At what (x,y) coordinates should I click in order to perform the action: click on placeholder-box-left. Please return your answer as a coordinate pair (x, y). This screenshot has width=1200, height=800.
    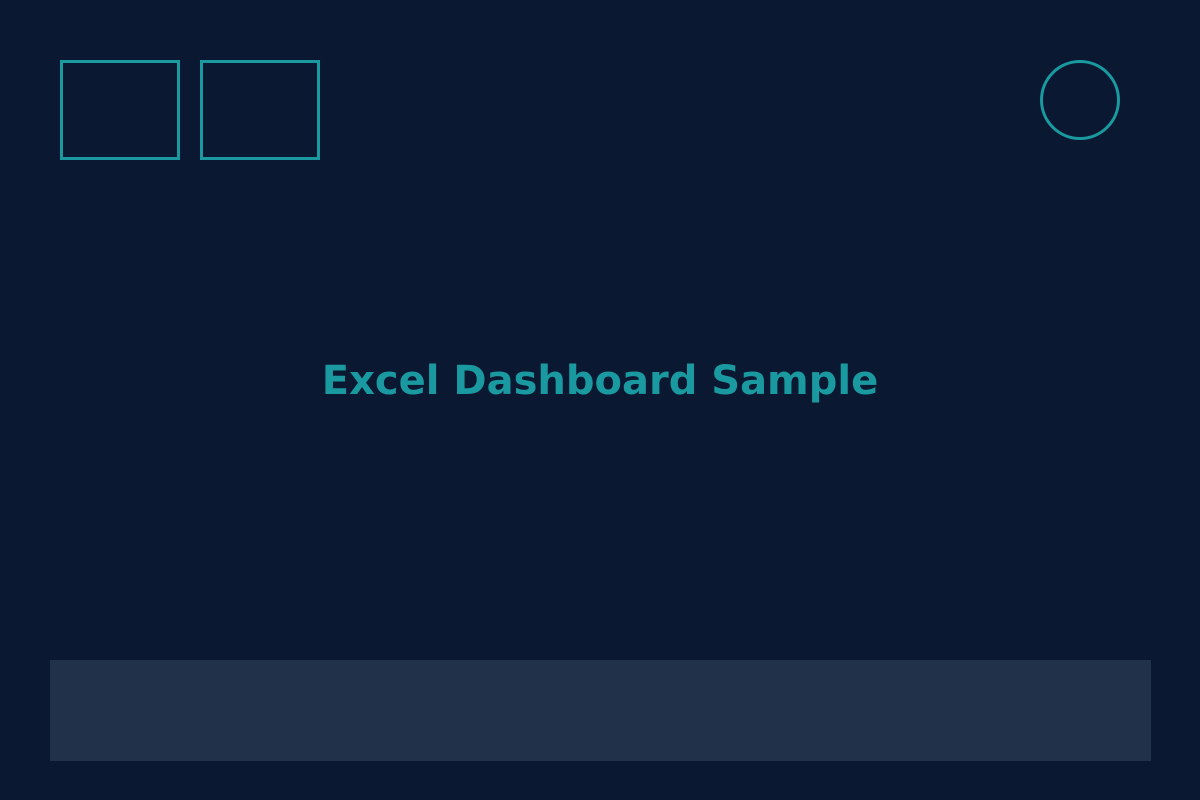
    Looking at the image, I should click on (120, 110).